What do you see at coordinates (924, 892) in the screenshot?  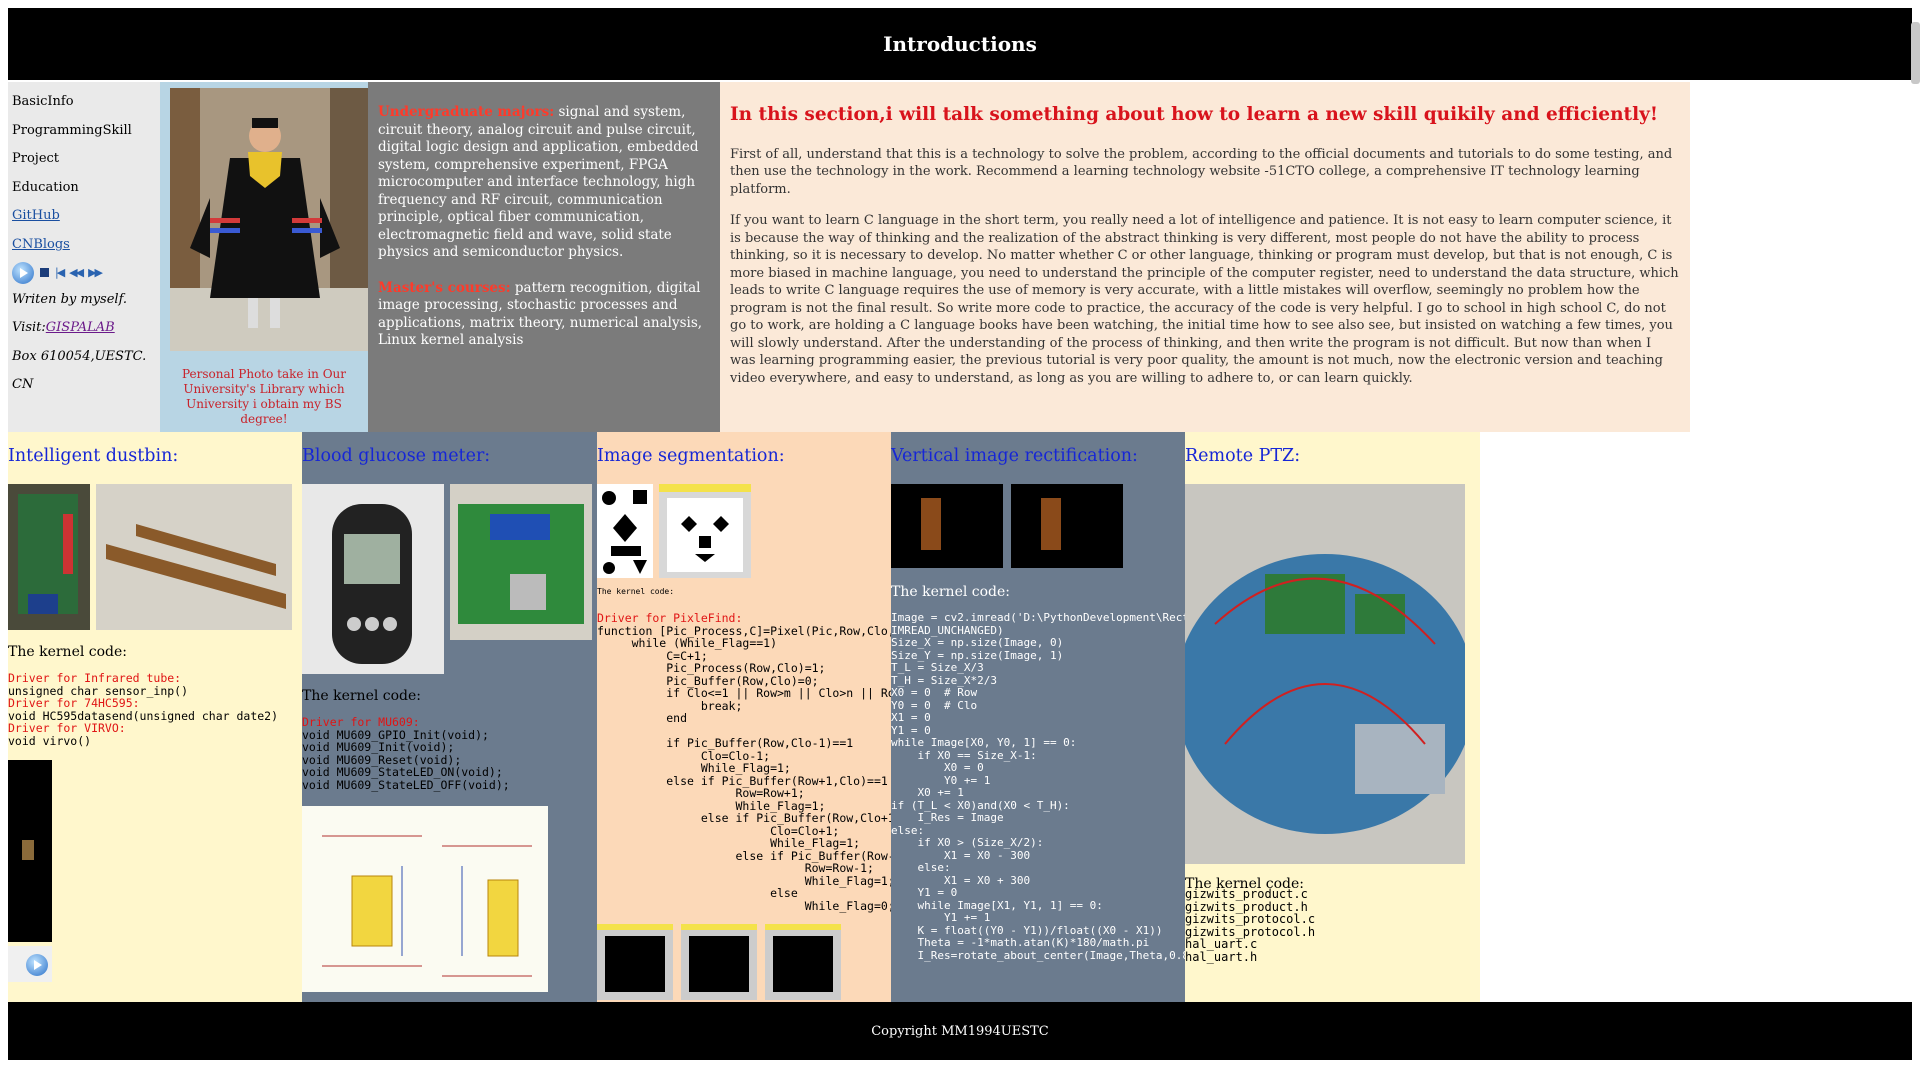 I see `code-line: Y1 = 0` at bounding box center [924, 892].